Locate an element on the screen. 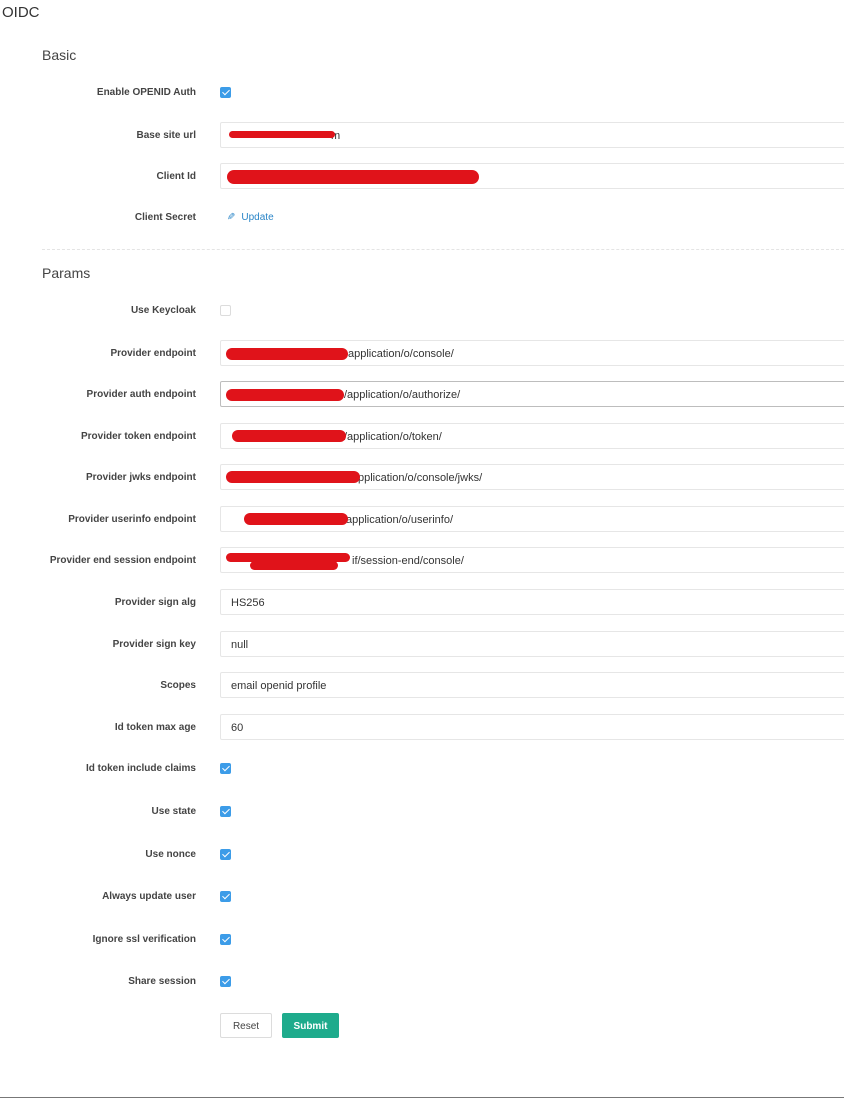 The image size is (844, 1099). row-scopes: Scopes email openid profile is located at coordinates (422, 686).